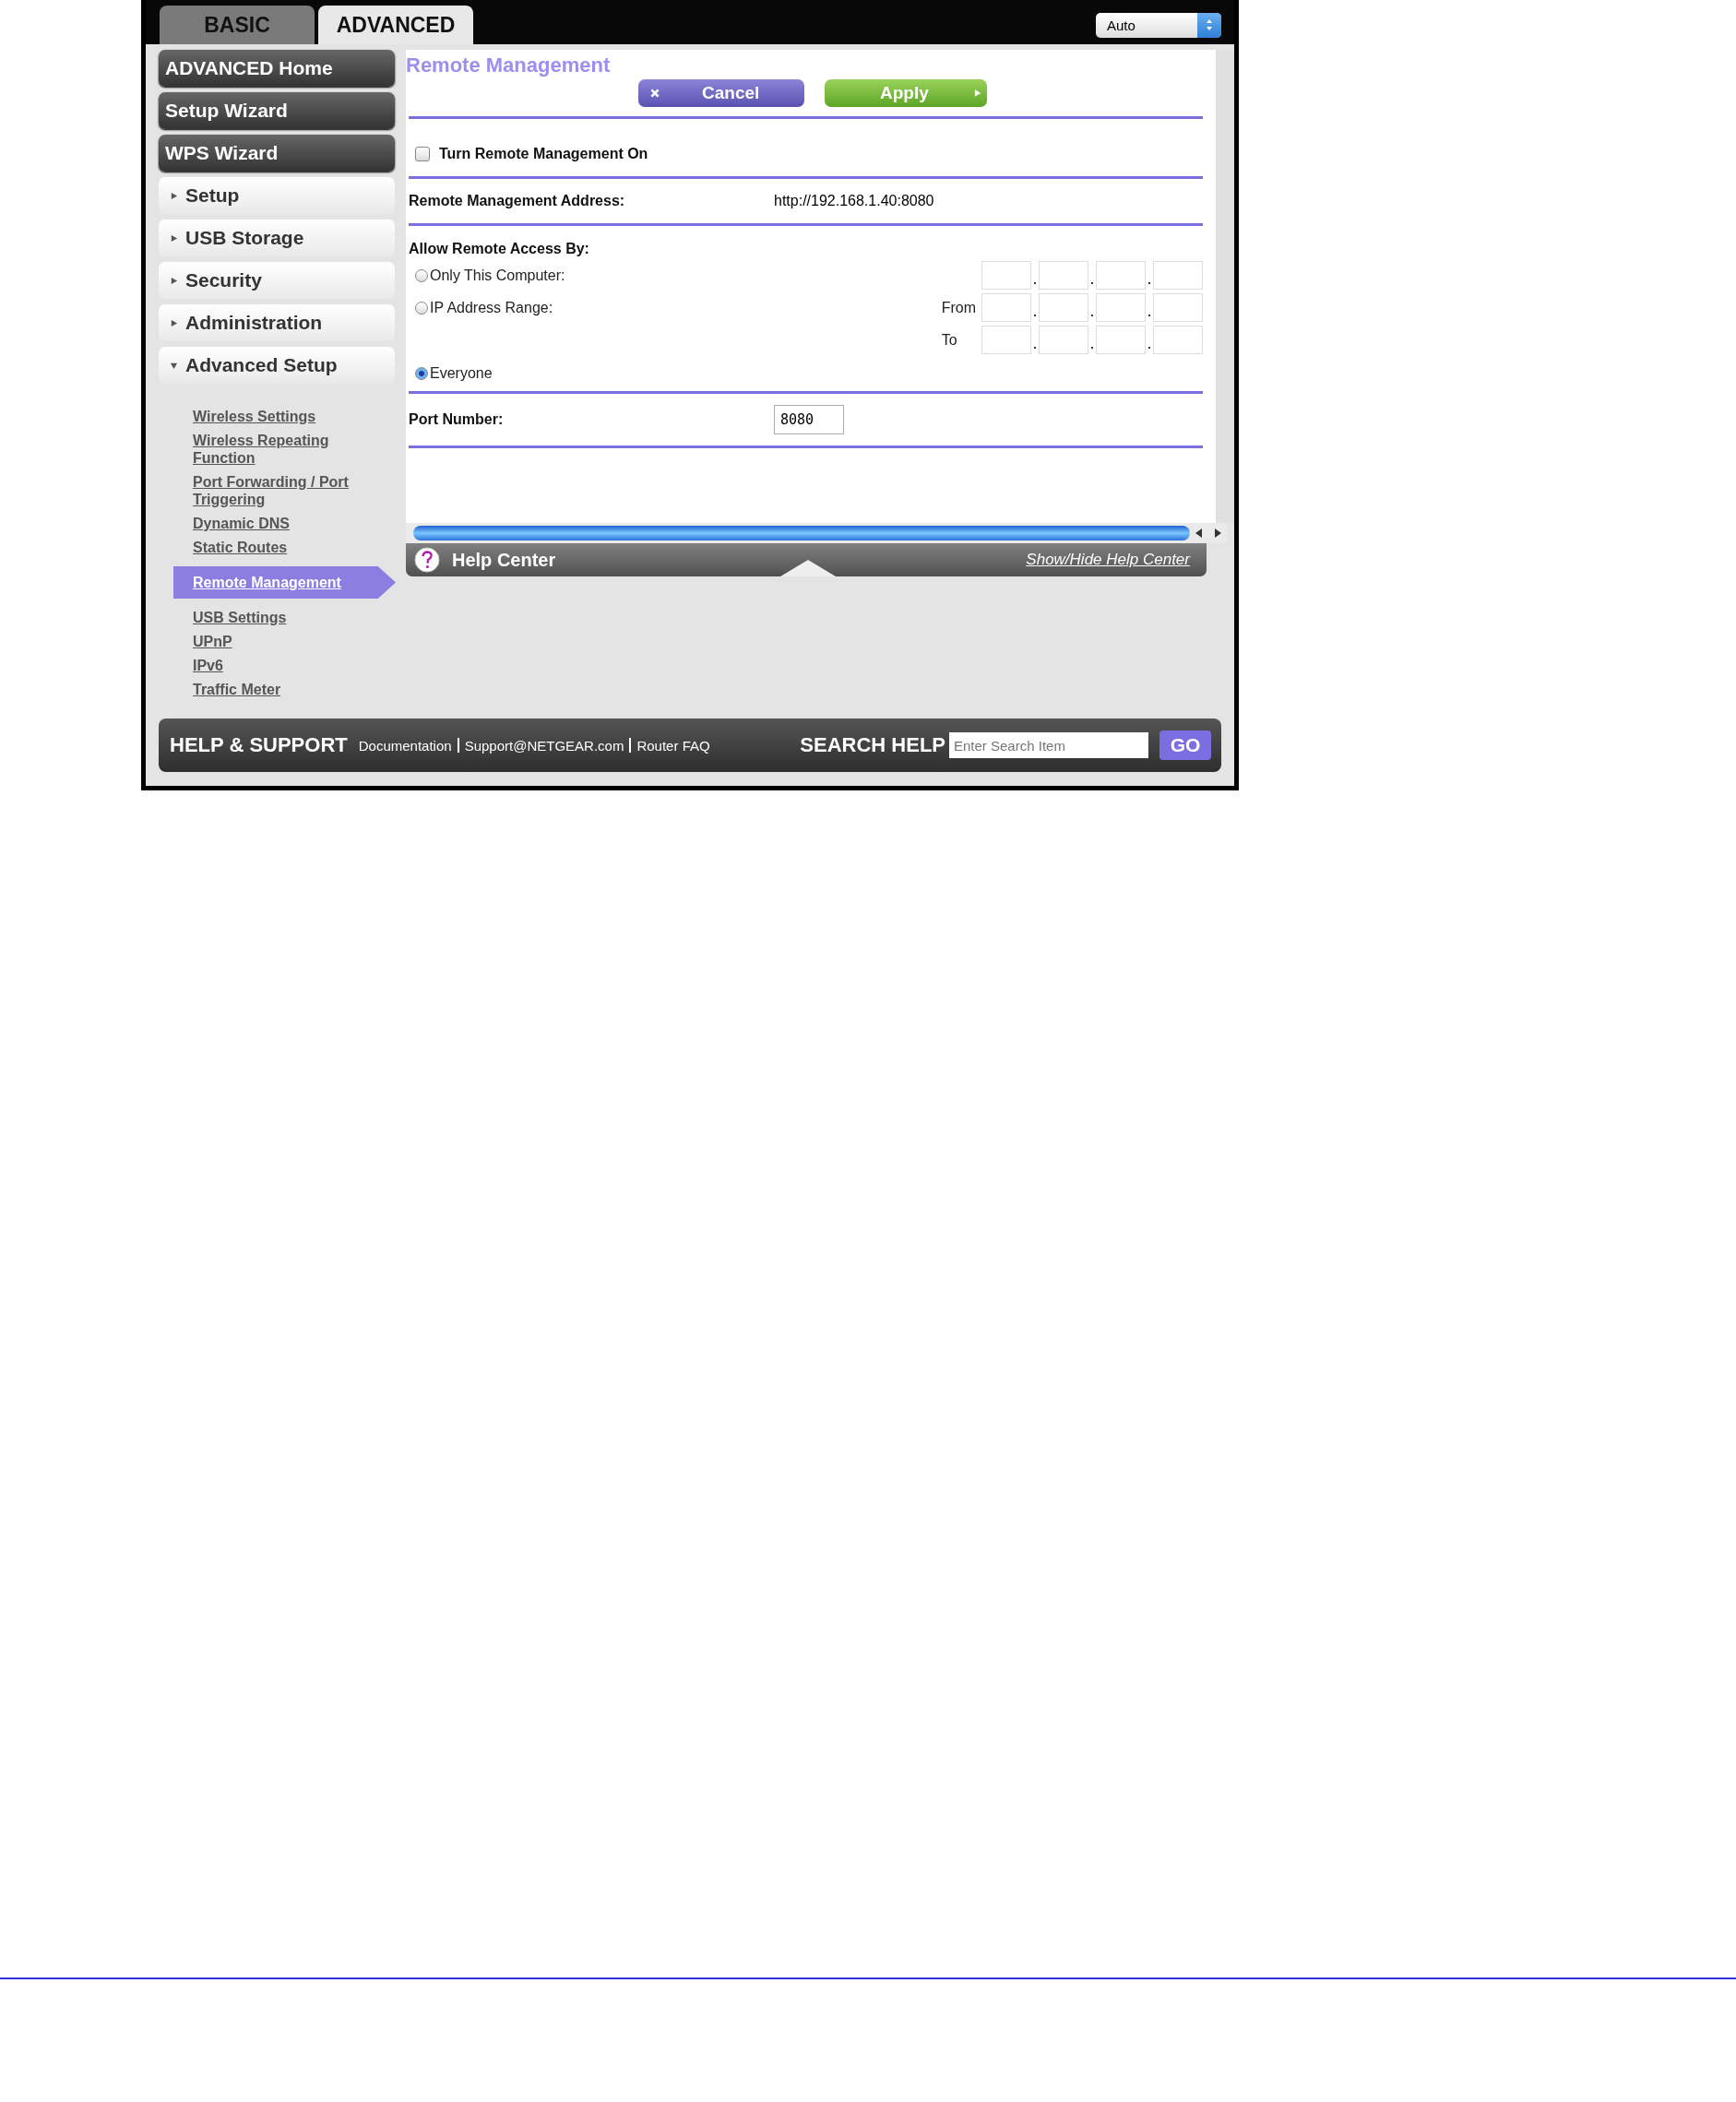  I want to click on submenu-link: Port Forwarding / Port Triggering, so click(285, 490).